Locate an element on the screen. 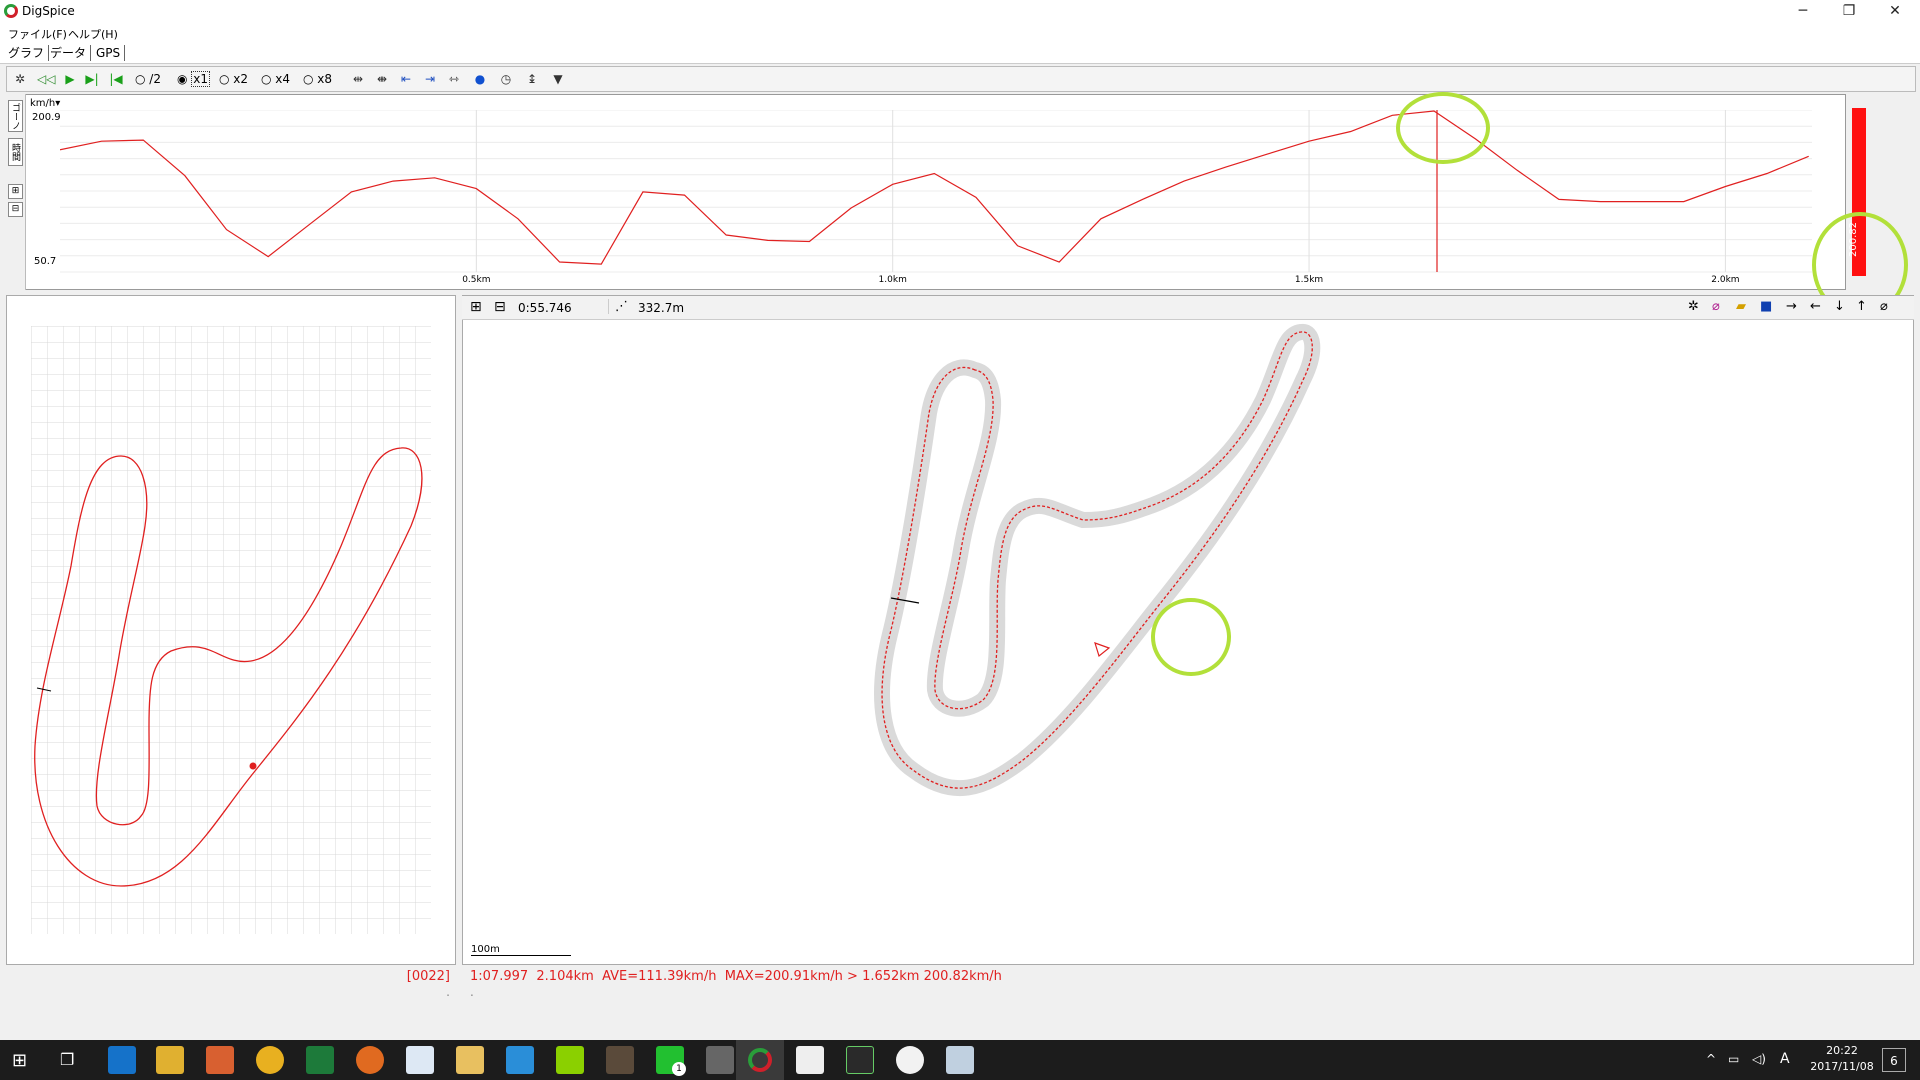 The height and width of the screenshot is (1080, 1920). ime-indicator: A is located at coordinates (1785, 1059).